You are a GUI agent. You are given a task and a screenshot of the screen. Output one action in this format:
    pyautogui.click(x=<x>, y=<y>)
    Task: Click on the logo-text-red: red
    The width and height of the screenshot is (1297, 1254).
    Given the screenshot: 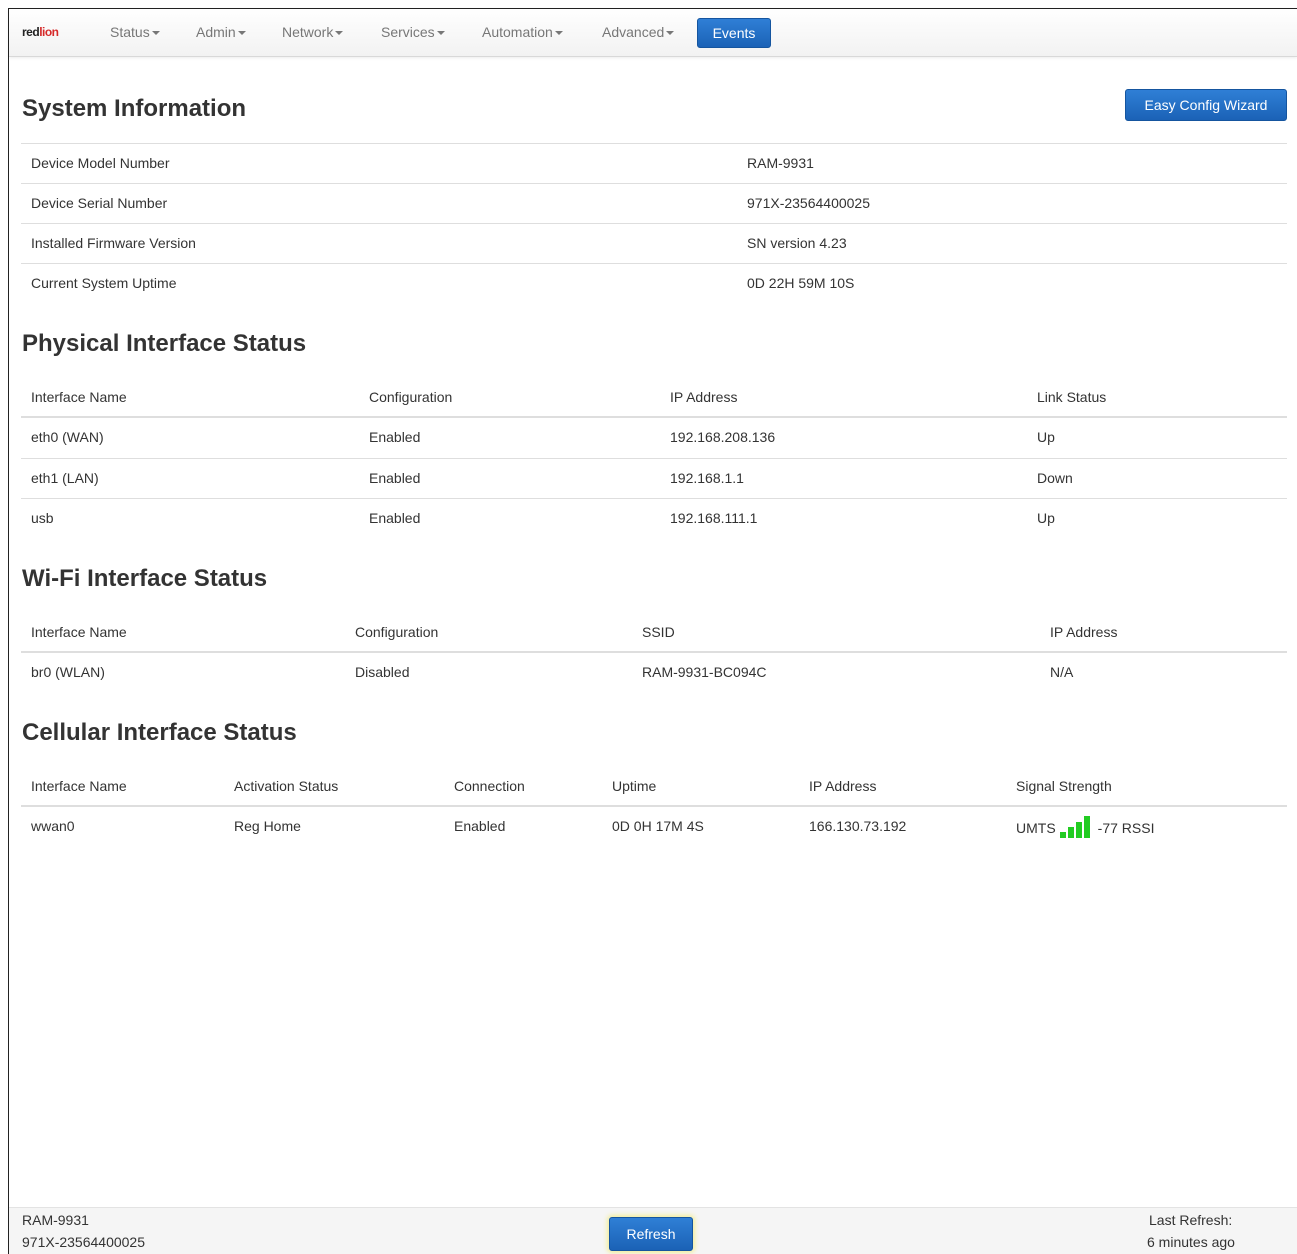 What is the action you would take?
    pyautogui.click(x=31, y=32)
    